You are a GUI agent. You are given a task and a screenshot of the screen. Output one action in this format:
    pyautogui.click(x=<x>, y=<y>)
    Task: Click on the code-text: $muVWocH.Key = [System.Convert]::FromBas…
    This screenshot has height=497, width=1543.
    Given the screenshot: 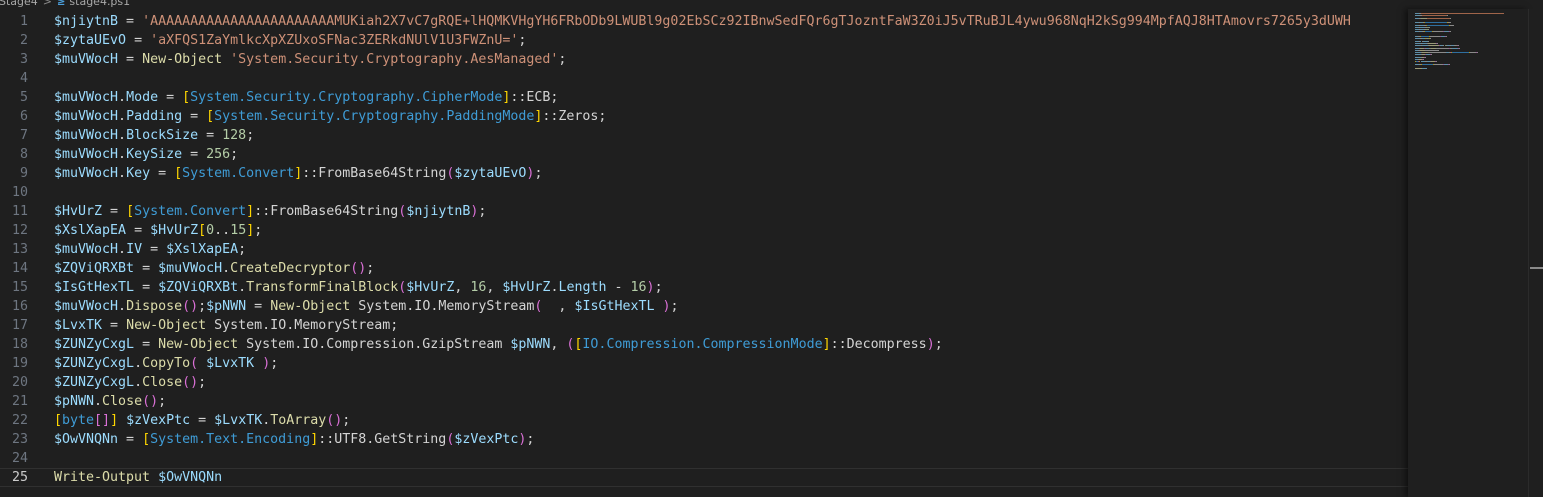 What is the action you would take?
    pyautogui.click(x=298, y=173)
    